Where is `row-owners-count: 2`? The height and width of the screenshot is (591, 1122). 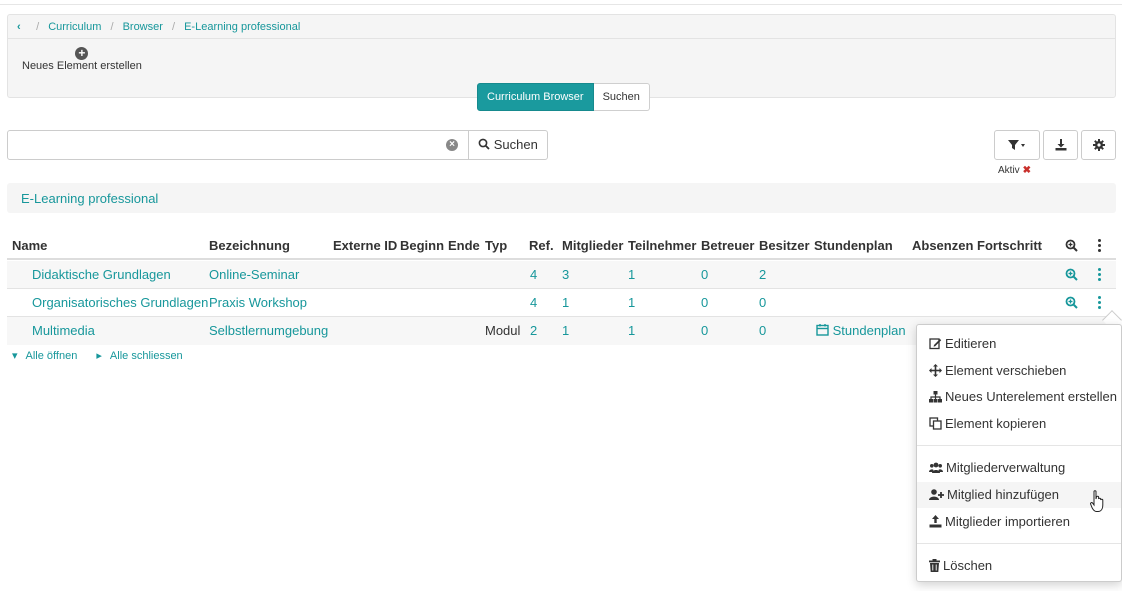 row-owners-count: 2 is located at coordinates (762, 274).